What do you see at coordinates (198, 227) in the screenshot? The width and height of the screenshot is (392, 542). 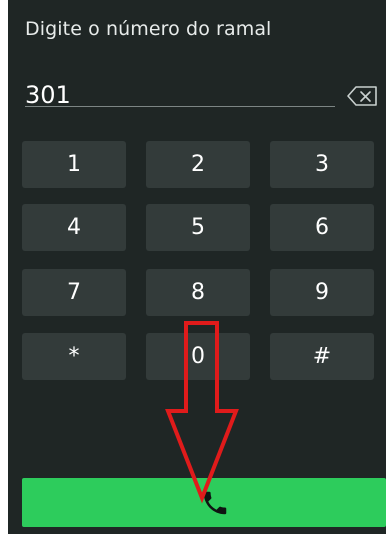 I see `key-5: 5` at bounding box center [198, 227].